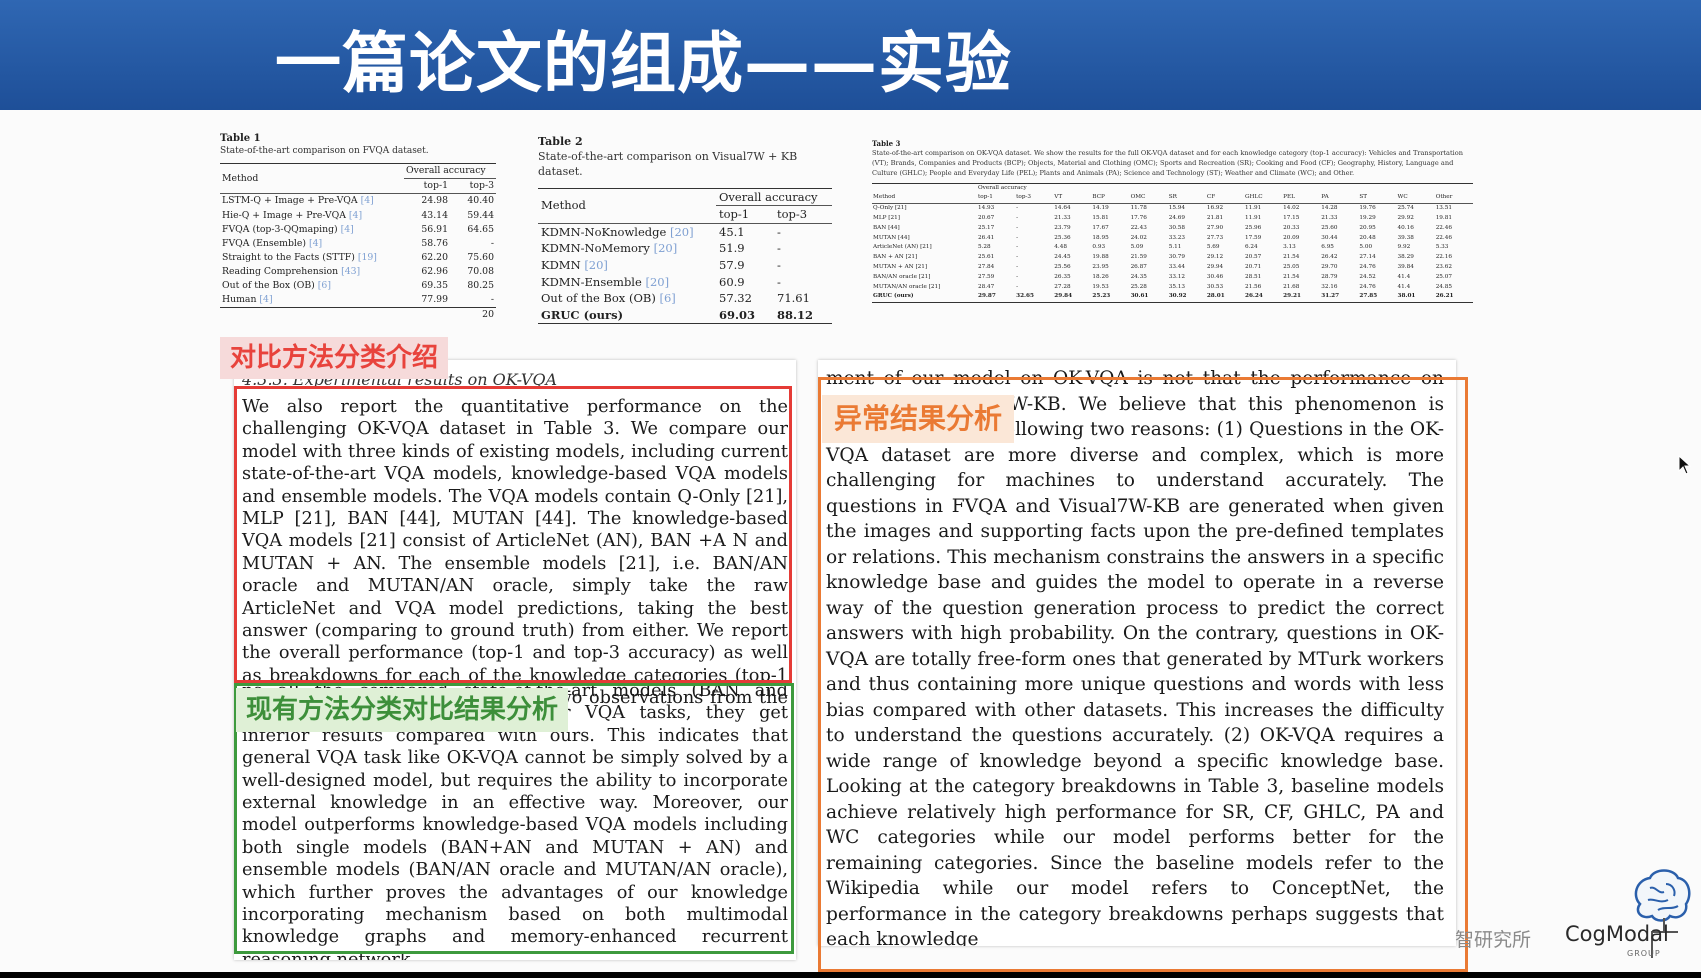  Describe the element at coordinates (986, 237) in the screenshot. I see `value-cell: 26.41` at that location.